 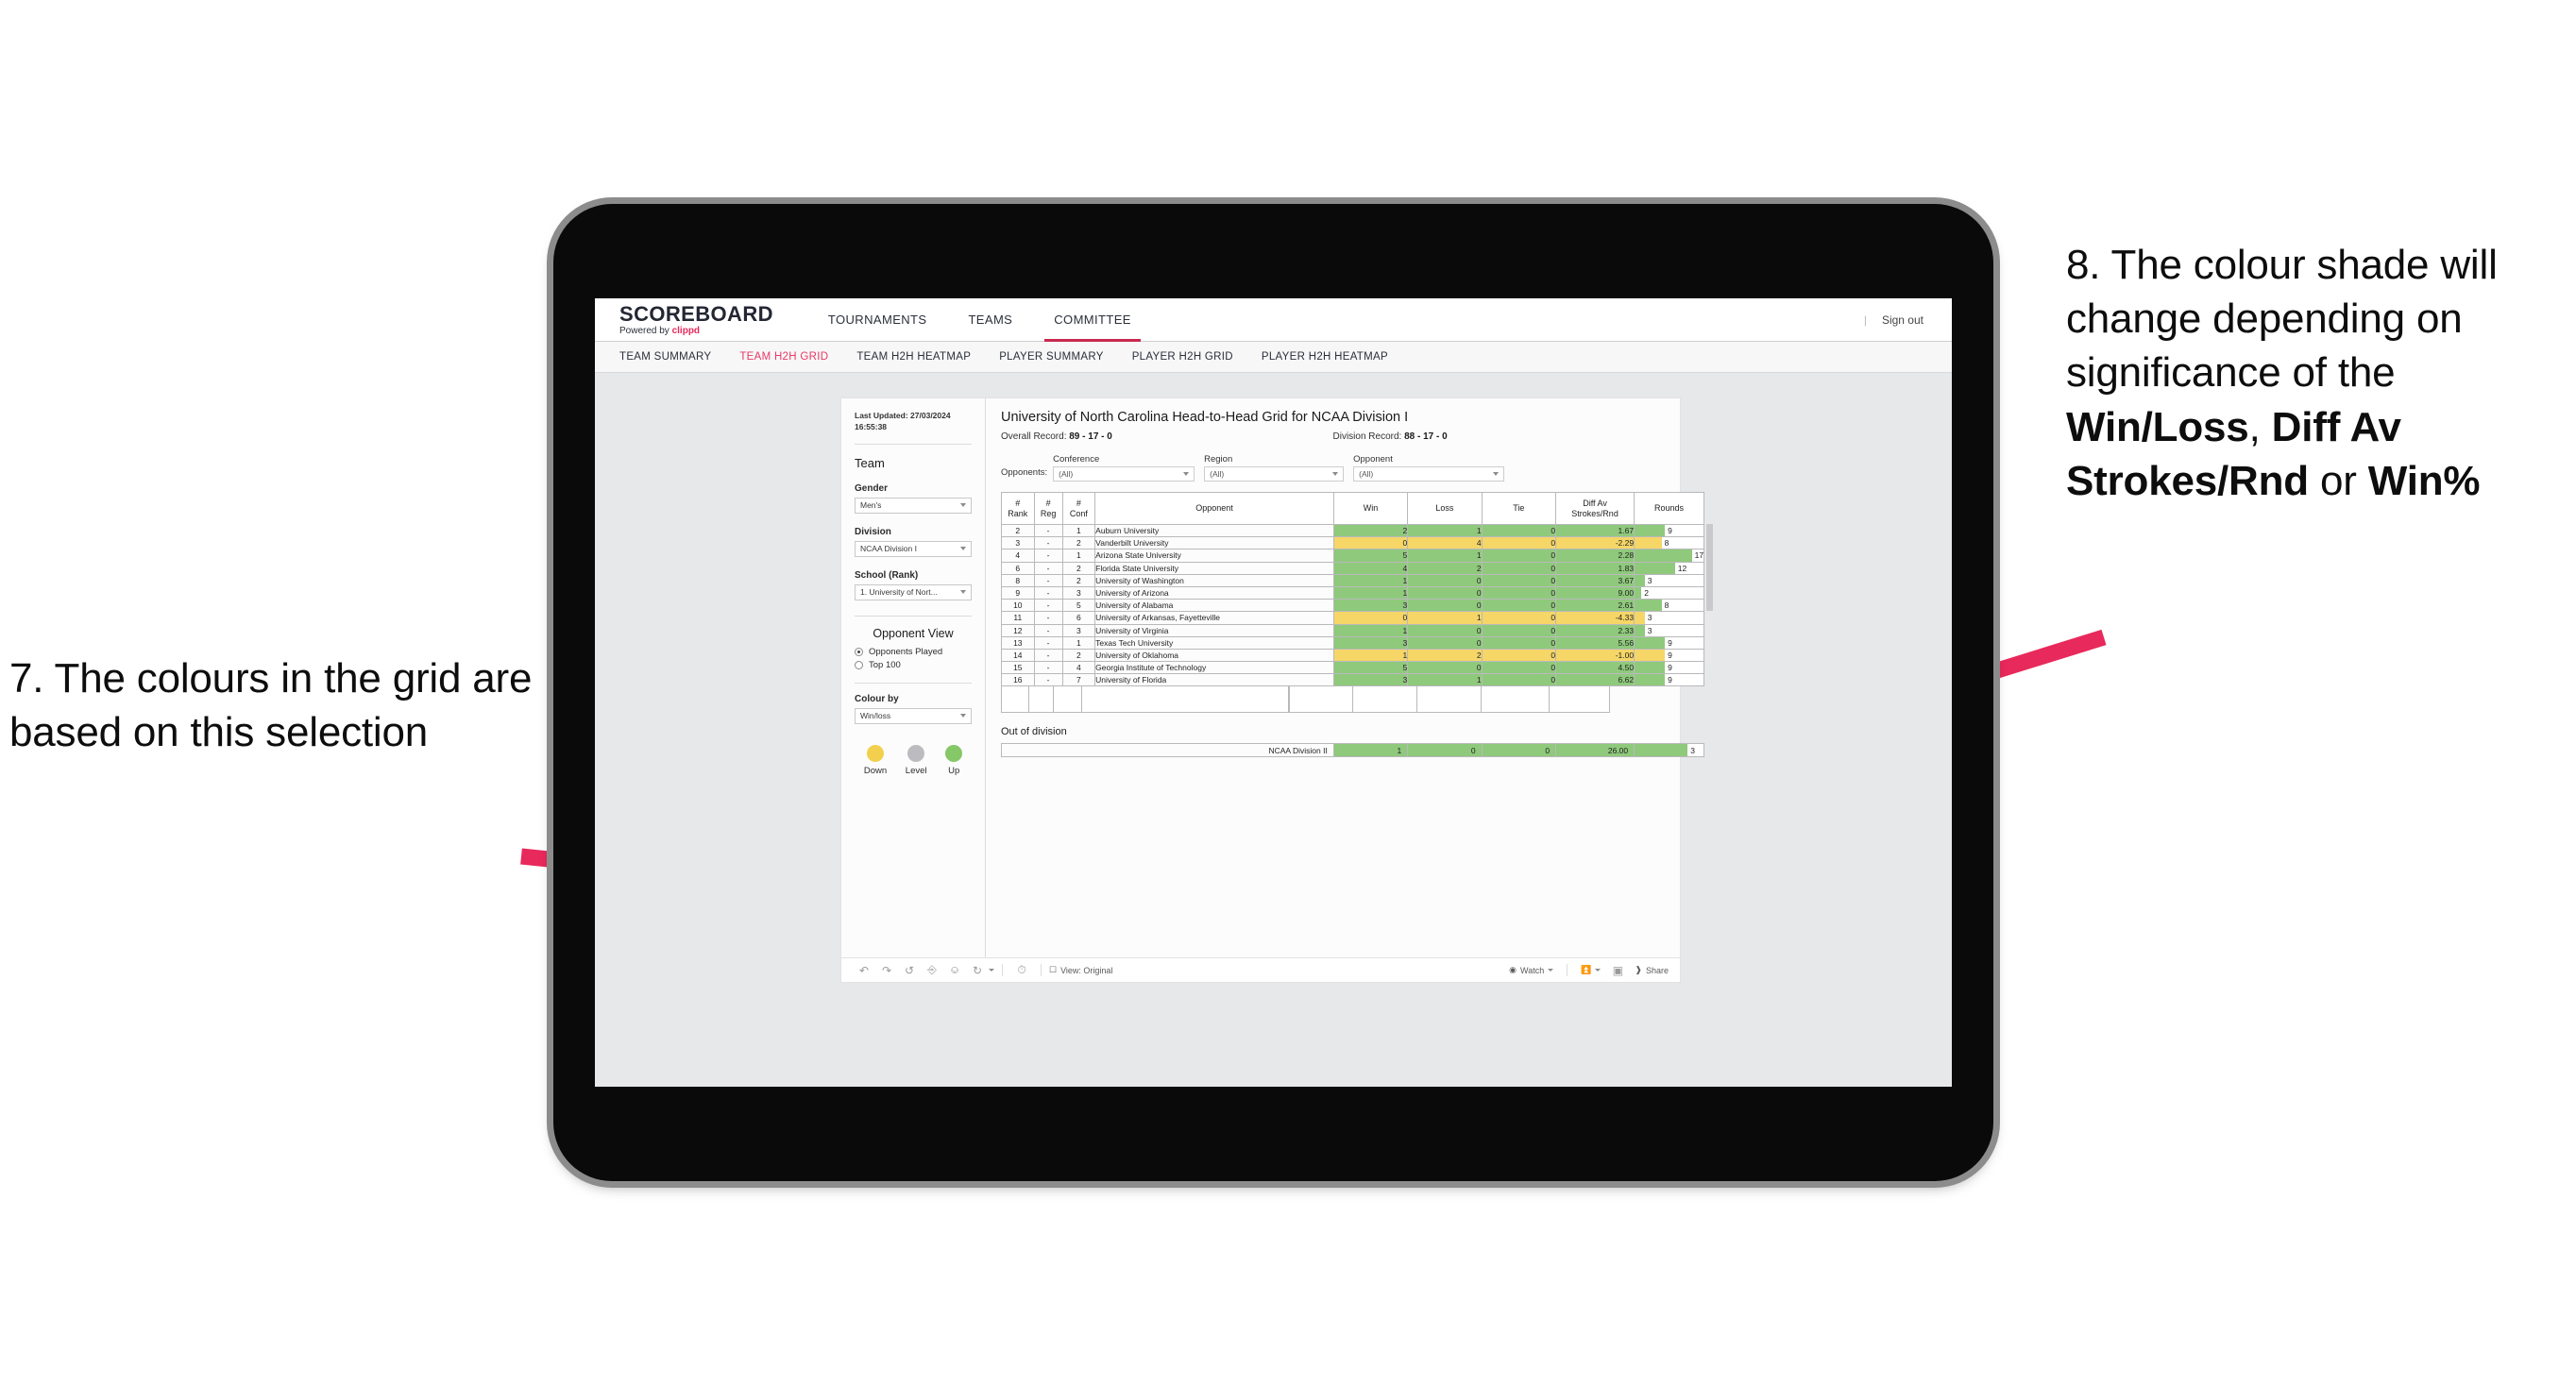 What do you see at coordinates (2157, 426) in the screenshot?
I see `annotation-right-bold-winloss: Win/Loss` at bounding box center [2157, 426].